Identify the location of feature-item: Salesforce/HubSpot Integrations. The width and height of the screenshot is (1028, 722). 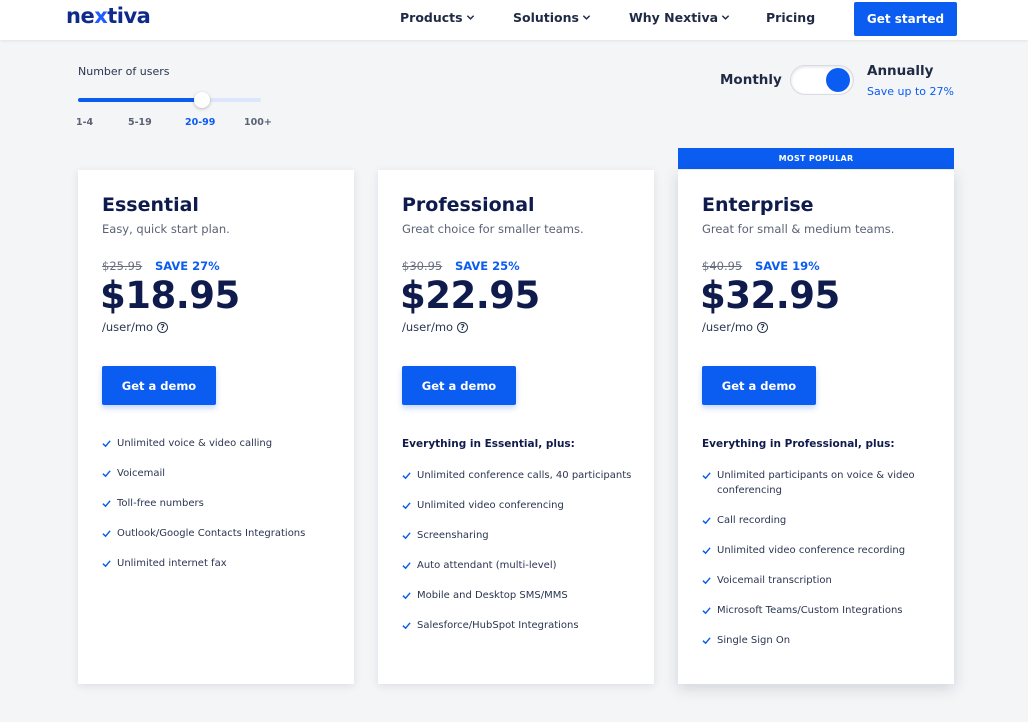
(522, 625).